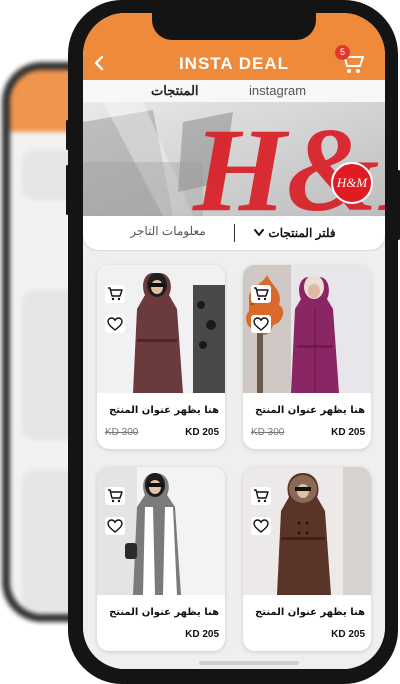 This screenshot has height=684, width=400. Describe the element at coordinates (234, 91) in the screenshot. I see `tab-bar: المنتجات instagram` at that location.